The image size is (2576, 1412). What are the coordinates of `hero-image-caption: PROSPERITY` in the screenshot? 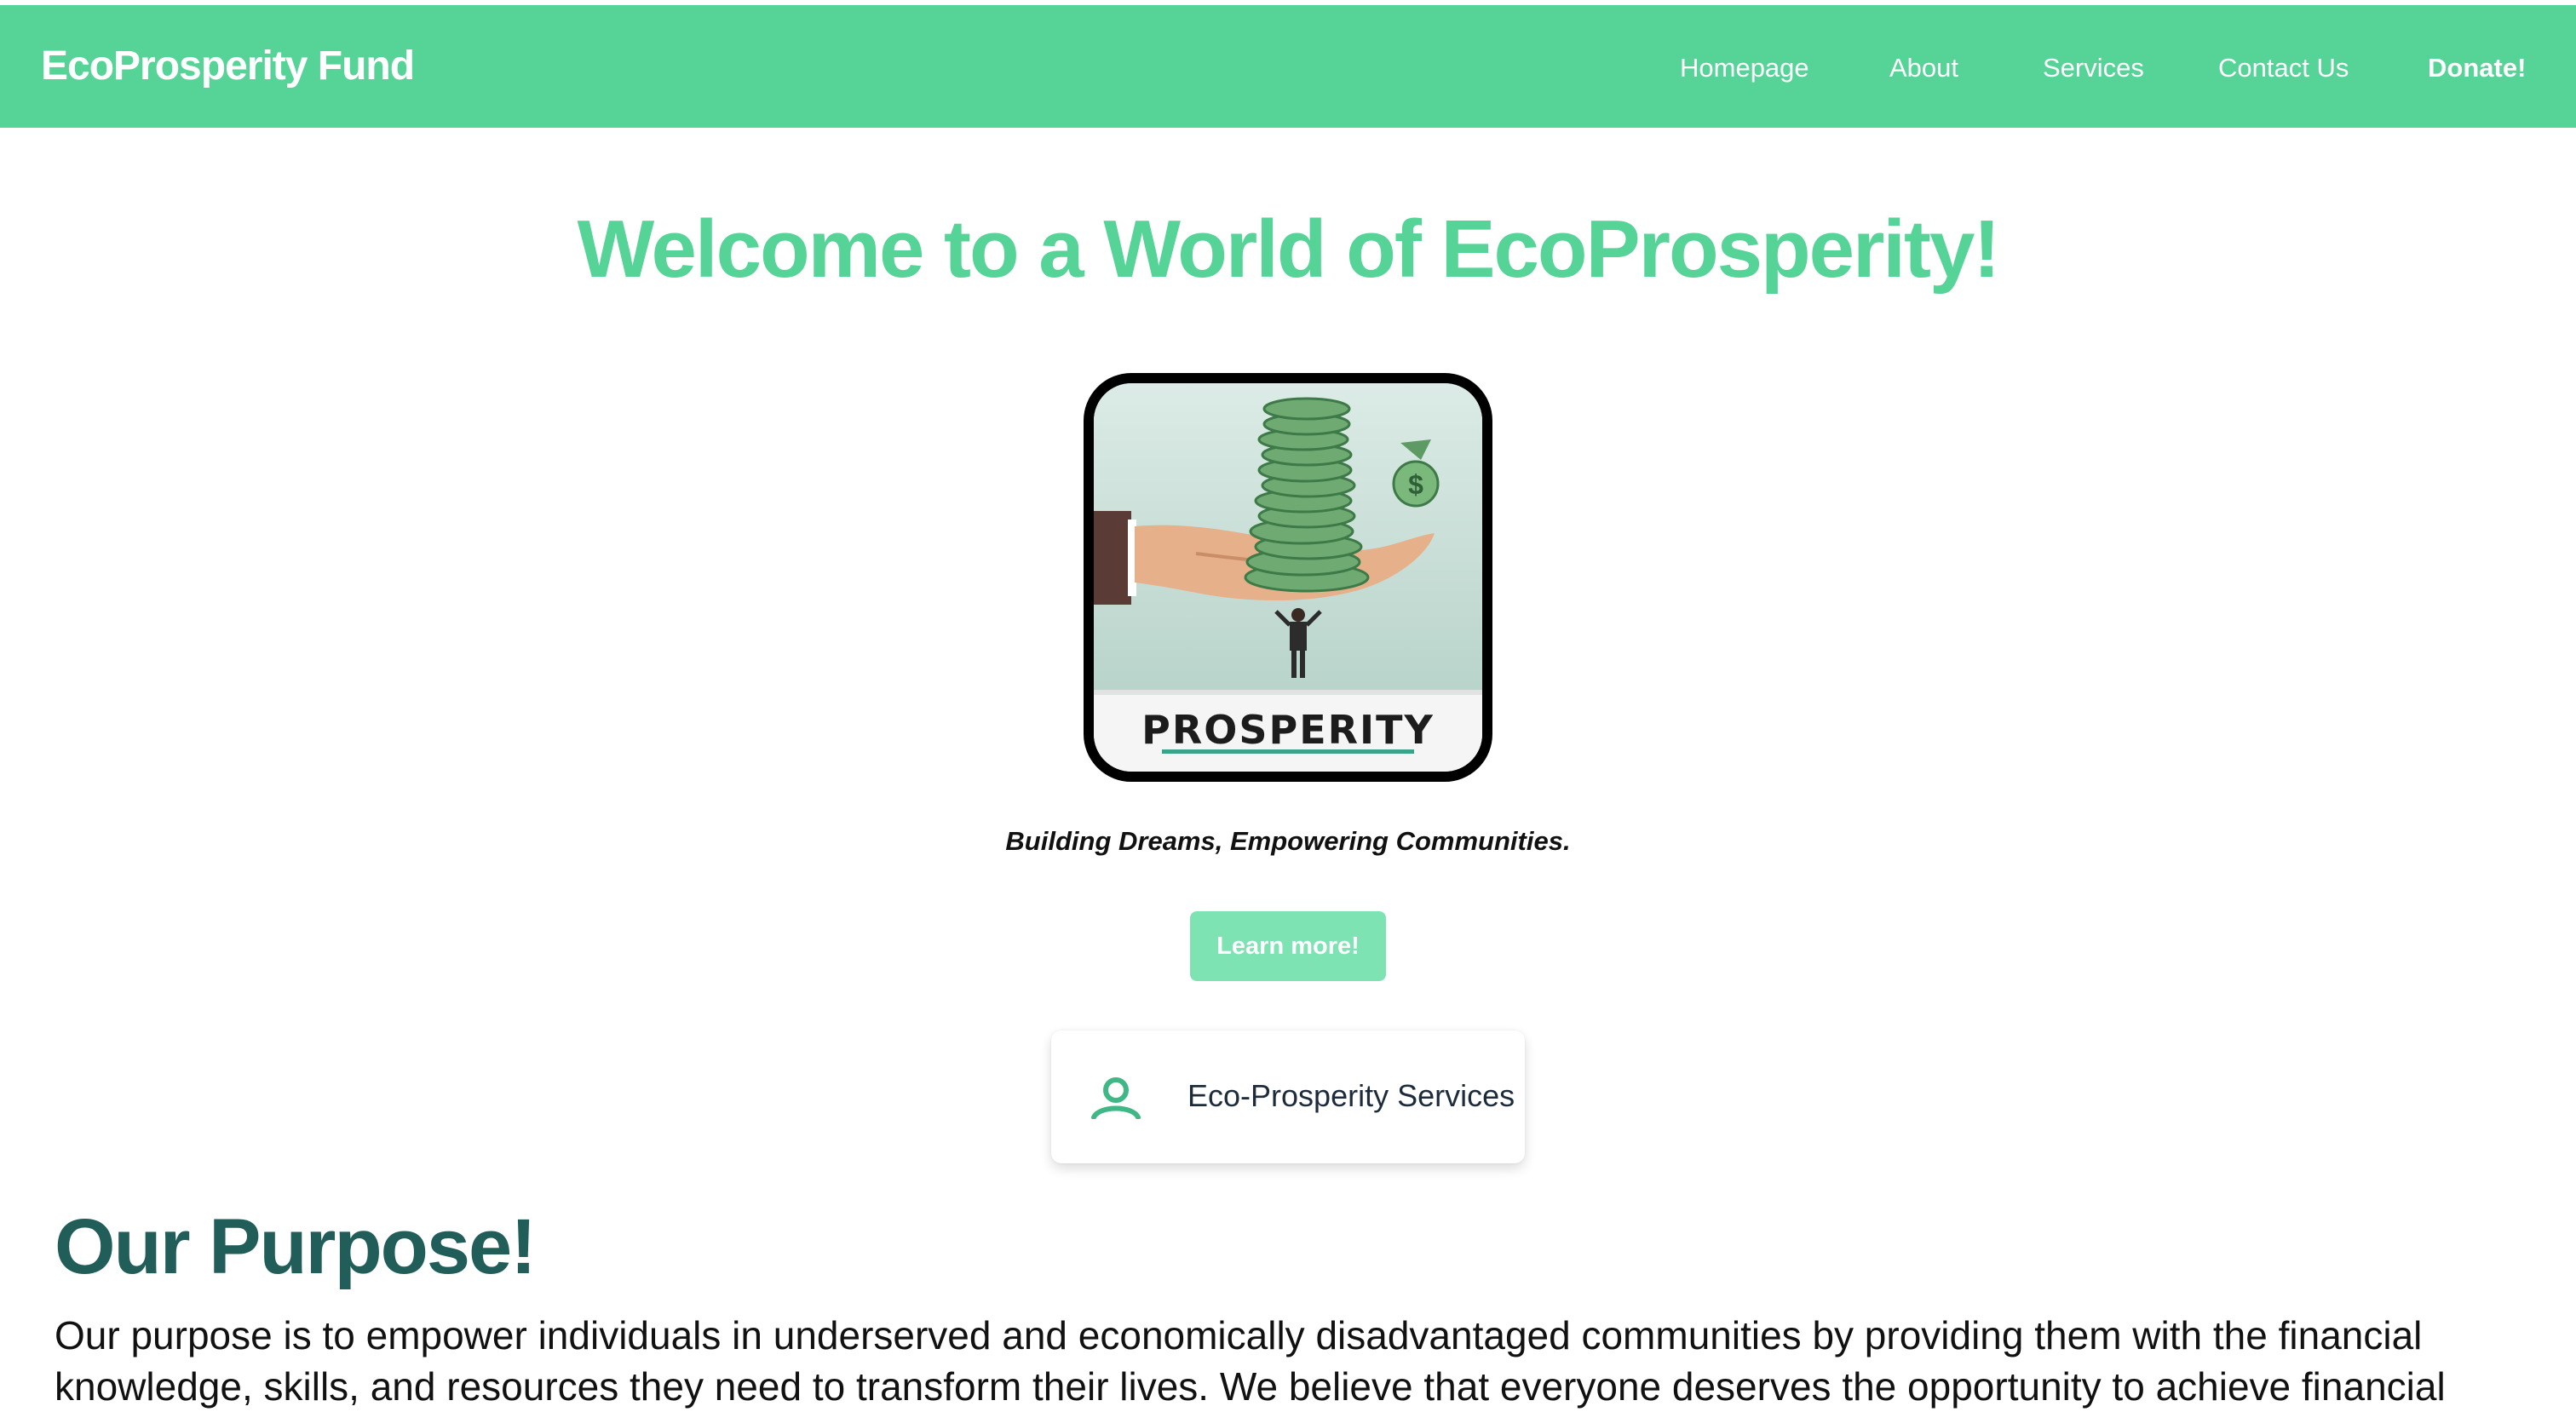 It's located at (1288, 730).